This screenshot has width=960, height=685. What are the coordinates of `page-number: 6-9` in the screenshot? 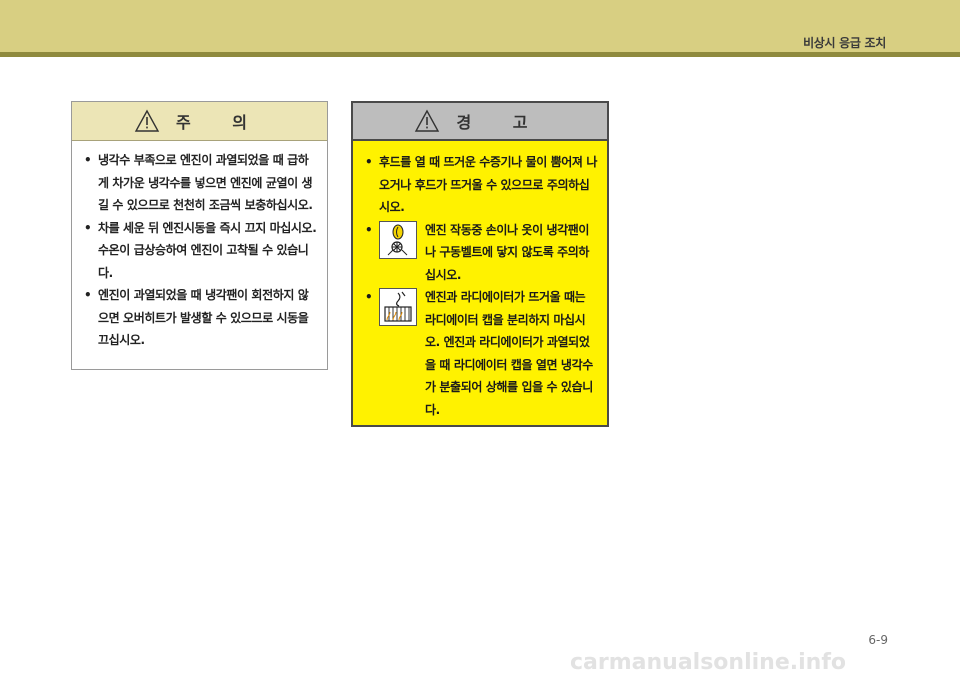 It's located at (878, 640).